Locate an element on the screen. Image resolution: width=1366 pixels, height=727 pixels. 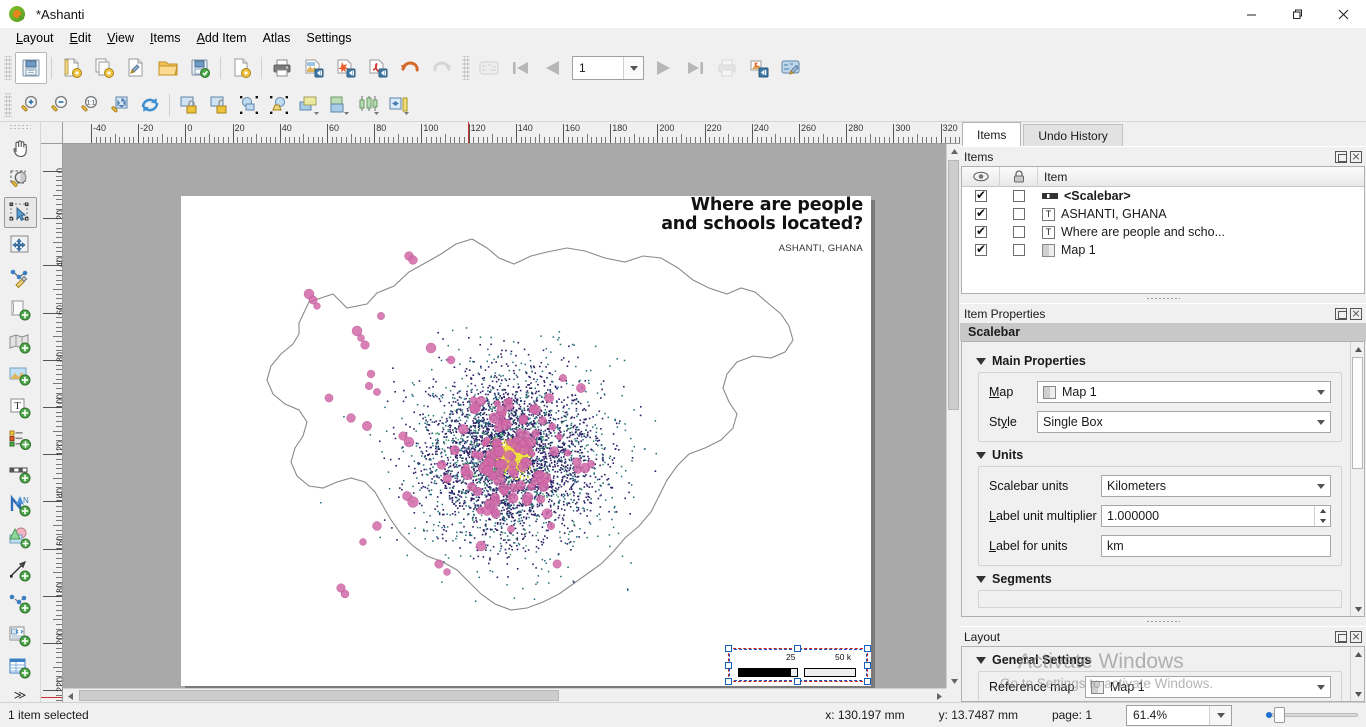
zoom-full-button: 1:1 is located at coordinates (90, 105).